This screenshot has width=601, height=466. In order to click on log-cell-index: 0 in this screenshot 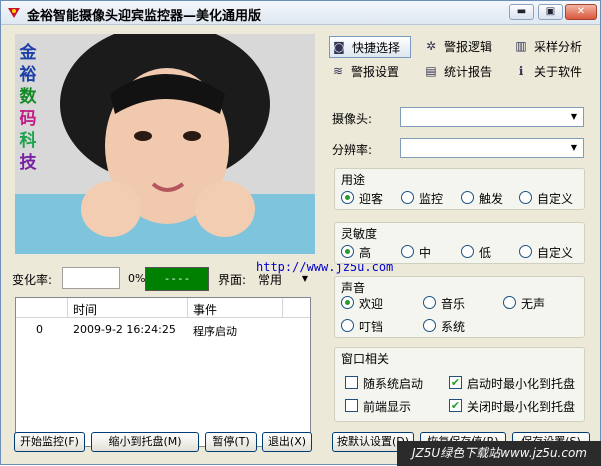, I will do `click(39, 329)`.